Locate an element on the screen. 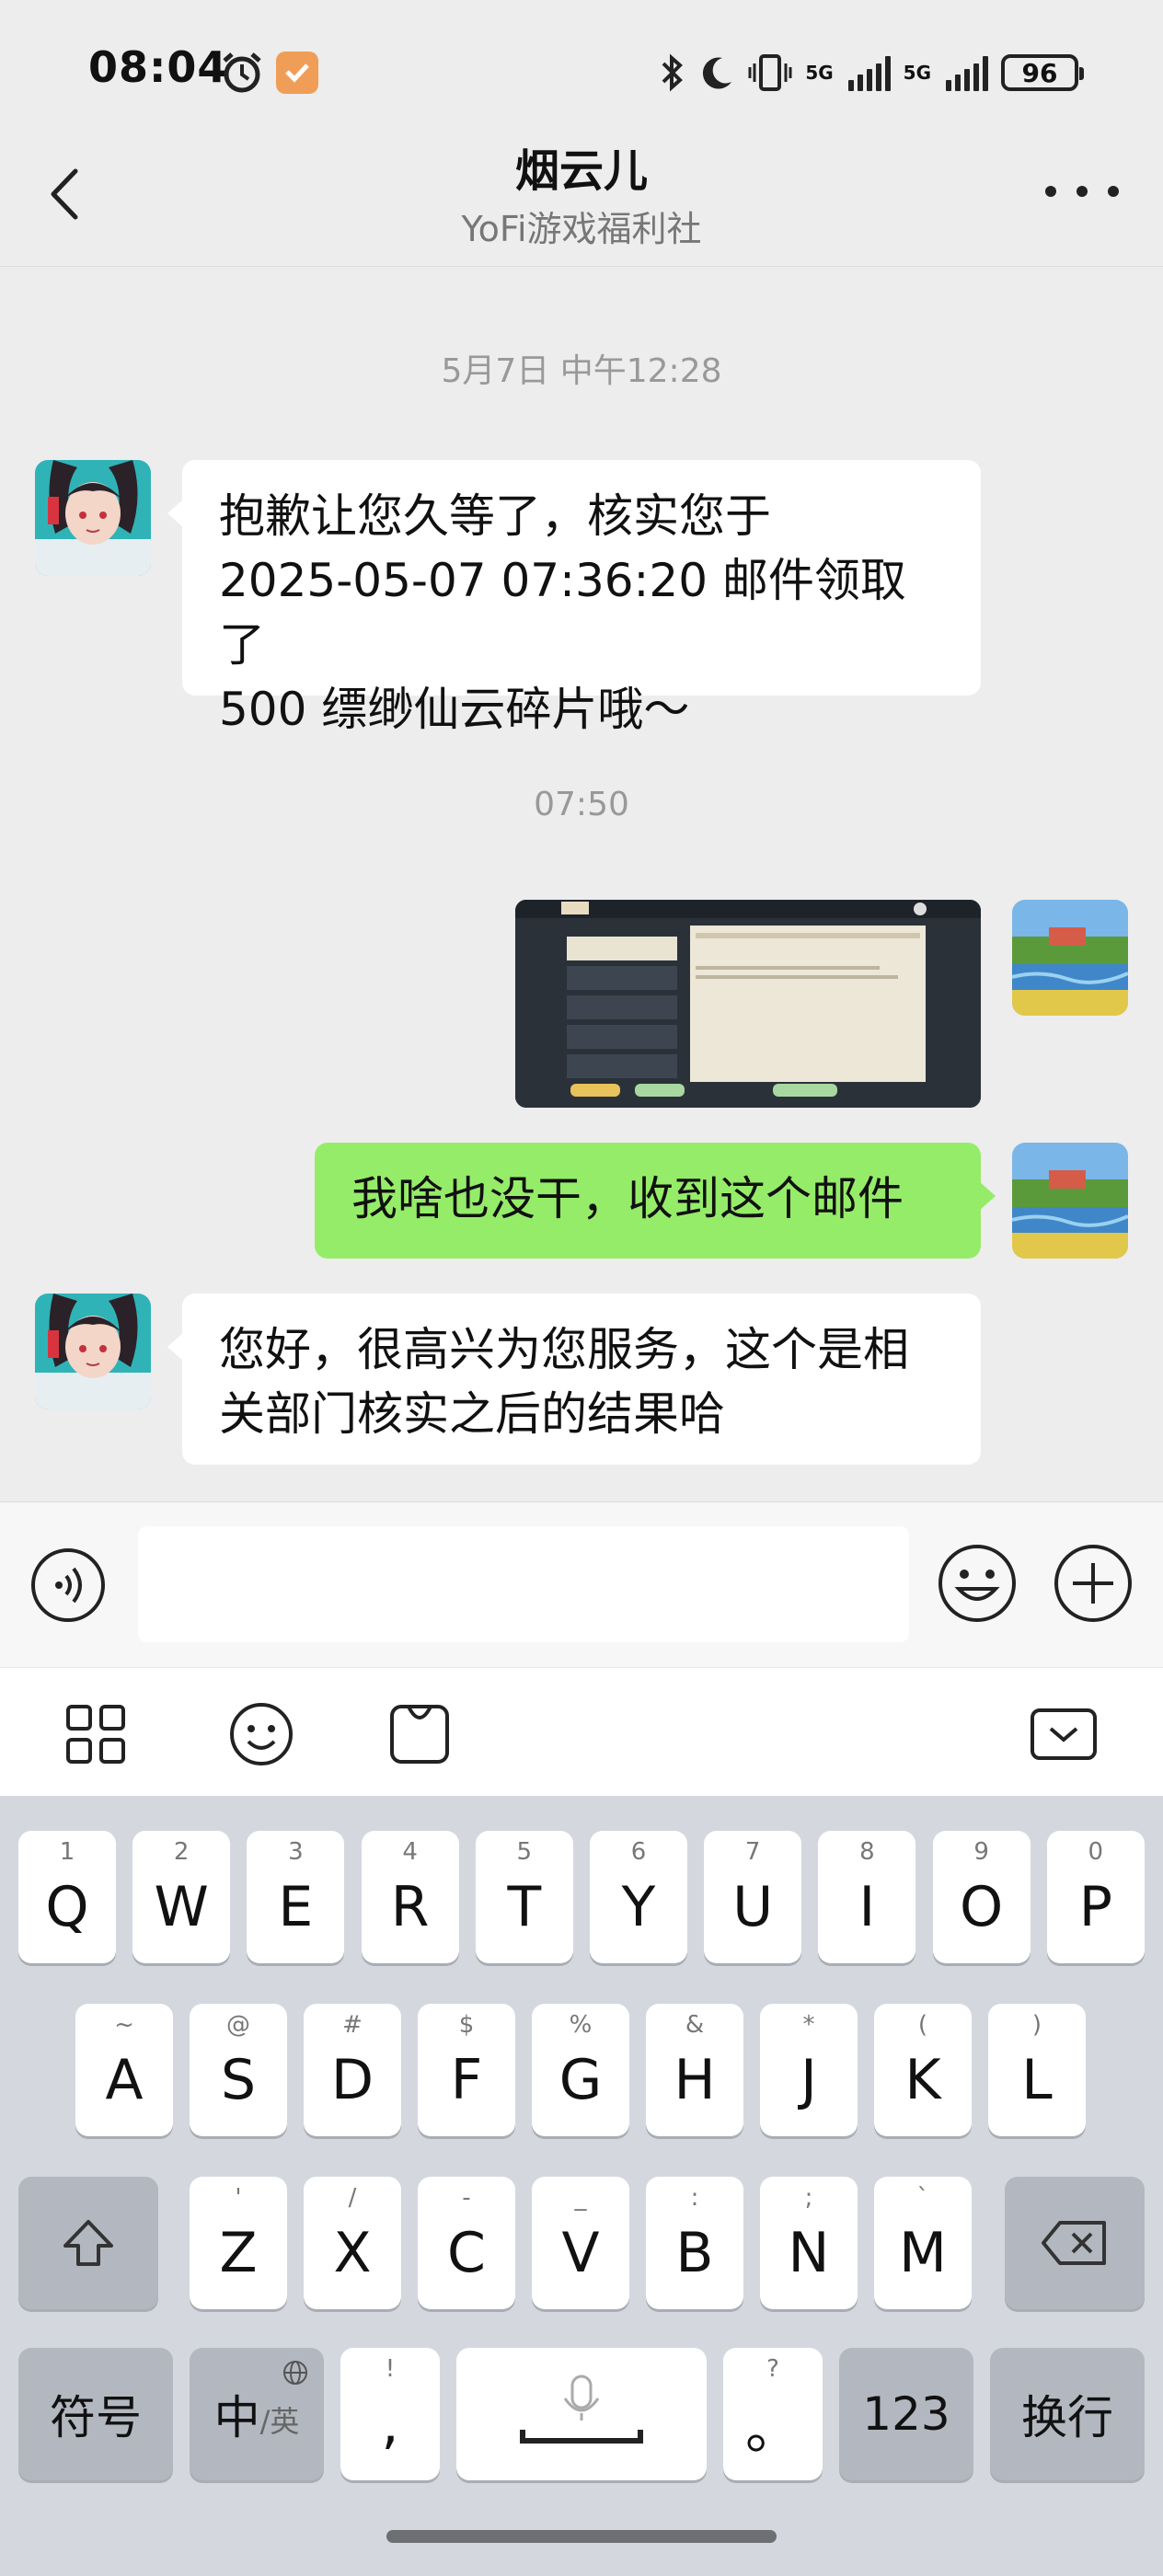 The width and height of the screenshot is (1163, 2576). key-g: % G is located at coordinates (581, 2070).